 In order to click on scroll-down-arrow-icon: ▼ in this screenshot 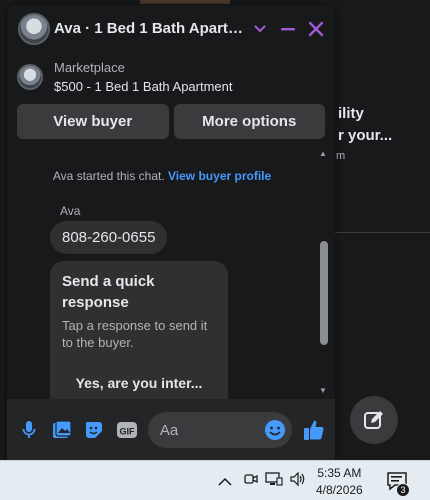, I will do `click(323, 390)`.